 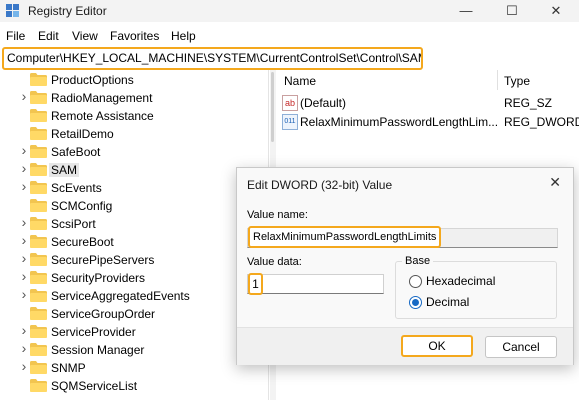 I want to click on tree-item-label: ScEvents, so click(x=76, y=188).